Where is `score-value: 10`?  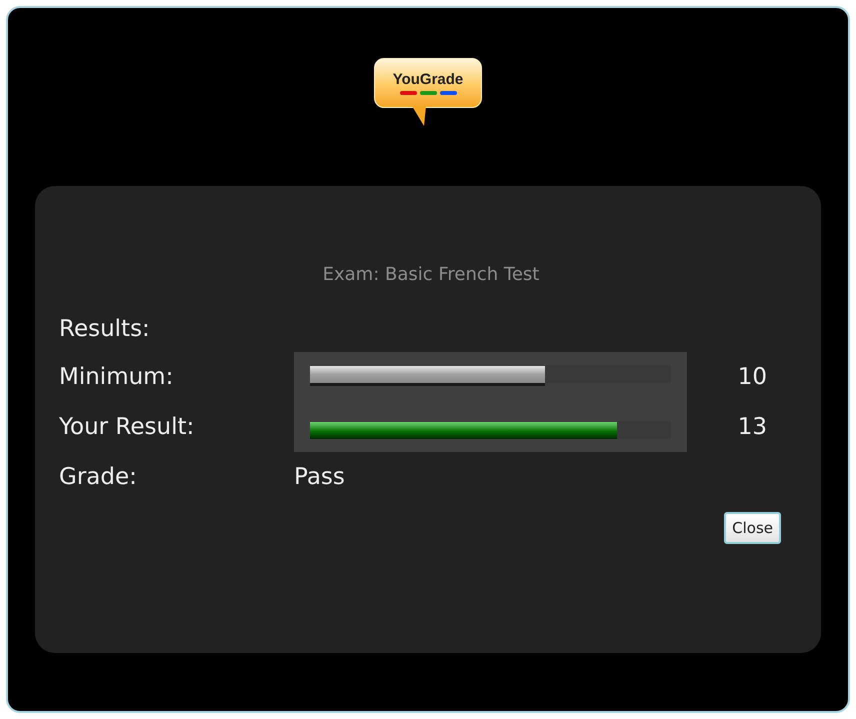
score-value: 10 is located at coordinates (752, 377).